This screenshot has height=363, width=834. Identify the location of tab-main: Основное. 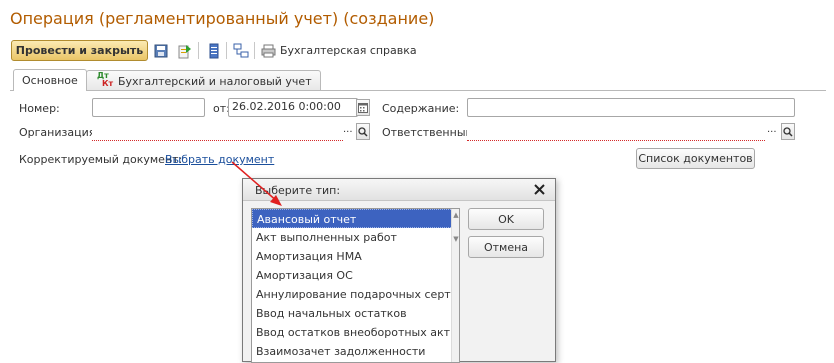
(50, 80).